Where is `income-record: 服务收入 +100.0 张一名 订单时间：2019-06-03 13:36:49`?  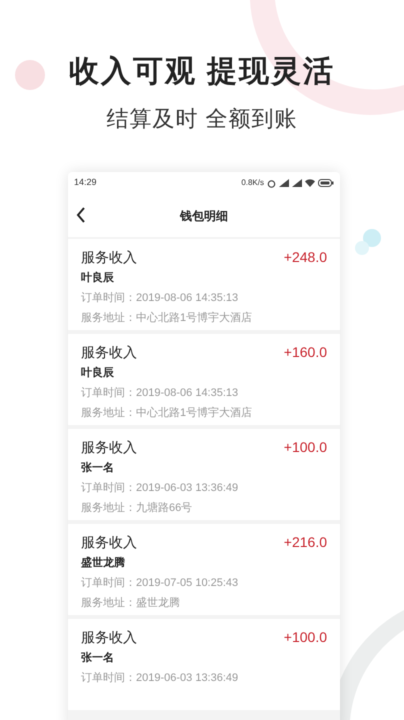 income-record: 服务收入 +100.0 张一名 订单时间：2019-06-03 13:36:49 is located at coordinates (204, 664).